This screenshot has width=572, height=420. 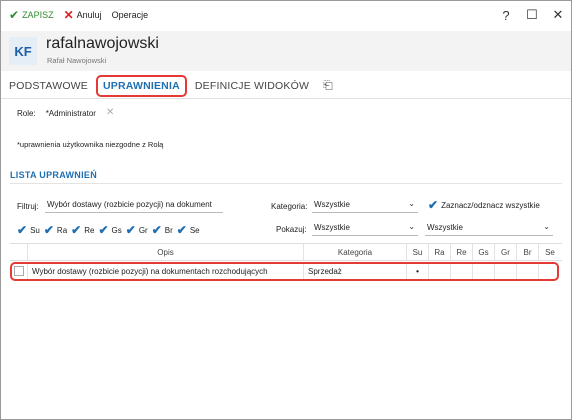 What do you see at coordinates (286, 15) in the screenshot?
I see `toolbar: ✔ ZAPISZ ✕ Anuluj Operacje ? ☐ ✕` at bounding box center [286, 15].